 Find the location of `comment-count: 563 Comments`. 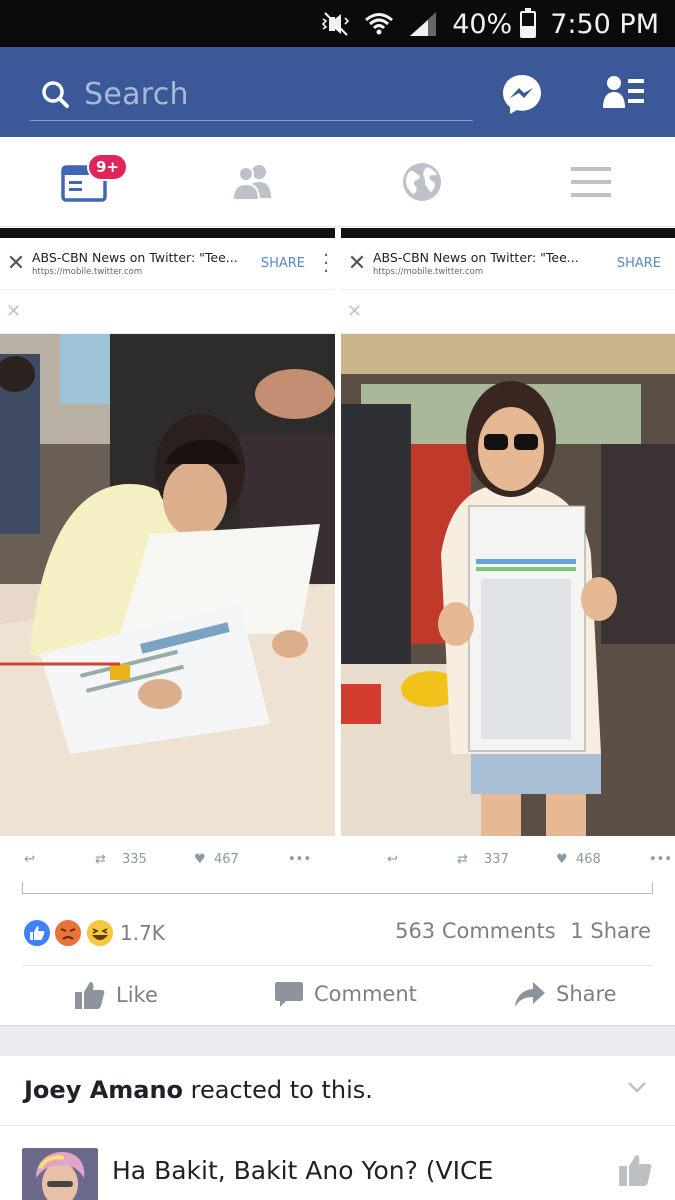

comment-count: 563 Comments is located at coordinates (475, 931).